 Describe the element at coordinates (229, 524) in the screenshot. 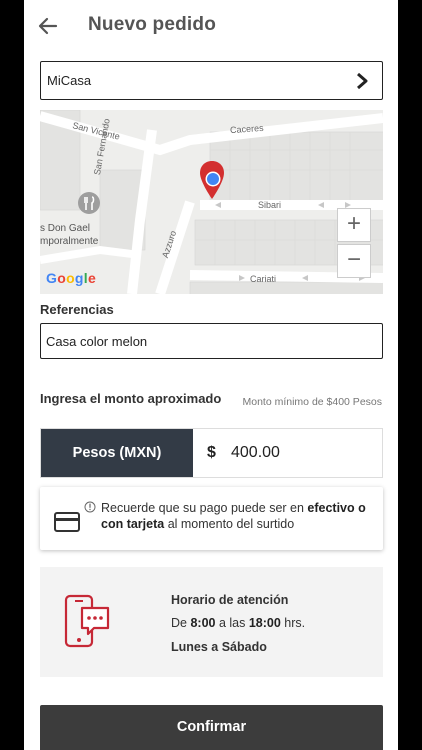

I see `notice-text-part: al momento del surtido` at that location.